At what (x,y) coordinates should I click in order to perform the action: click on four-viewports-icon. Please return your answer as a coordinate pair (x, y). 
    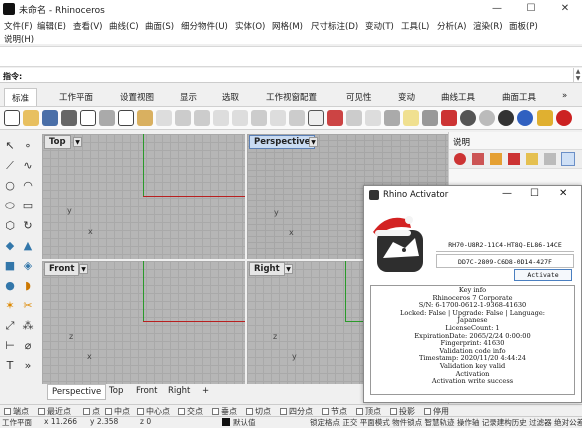
    Looking at the image, I should click on (316, 118).